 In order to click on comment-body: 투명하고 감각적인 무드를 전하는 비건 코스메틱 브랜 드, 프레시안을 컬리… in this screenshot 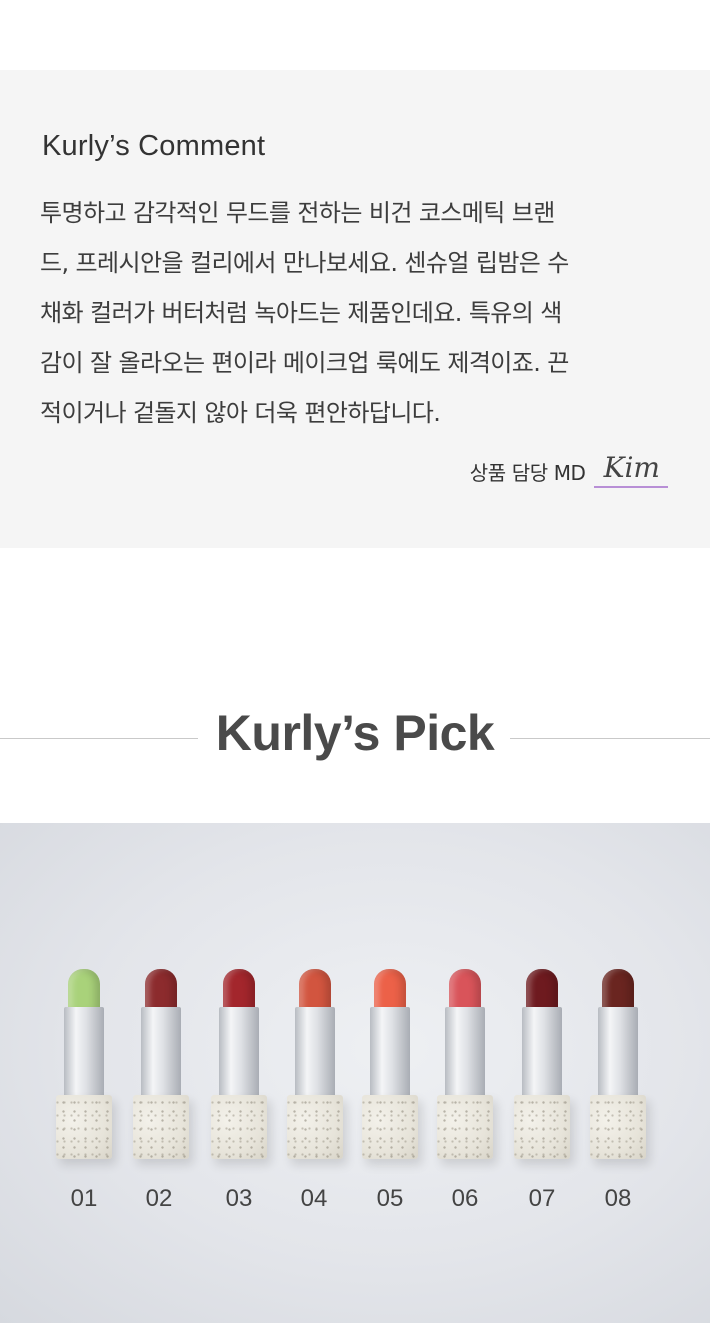, I will do `click(304, 313)`.